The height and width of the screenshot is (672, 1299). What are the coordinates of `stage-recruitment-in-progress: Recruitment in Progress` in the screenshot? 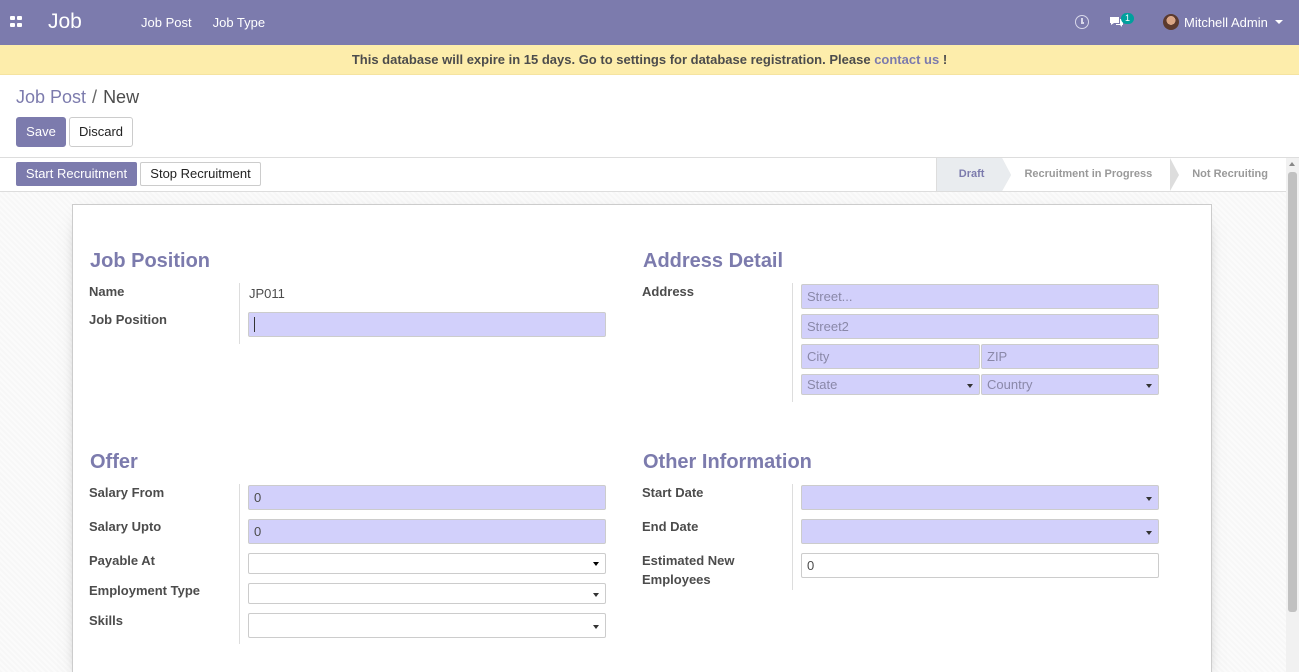 It's located at (1086, 174).